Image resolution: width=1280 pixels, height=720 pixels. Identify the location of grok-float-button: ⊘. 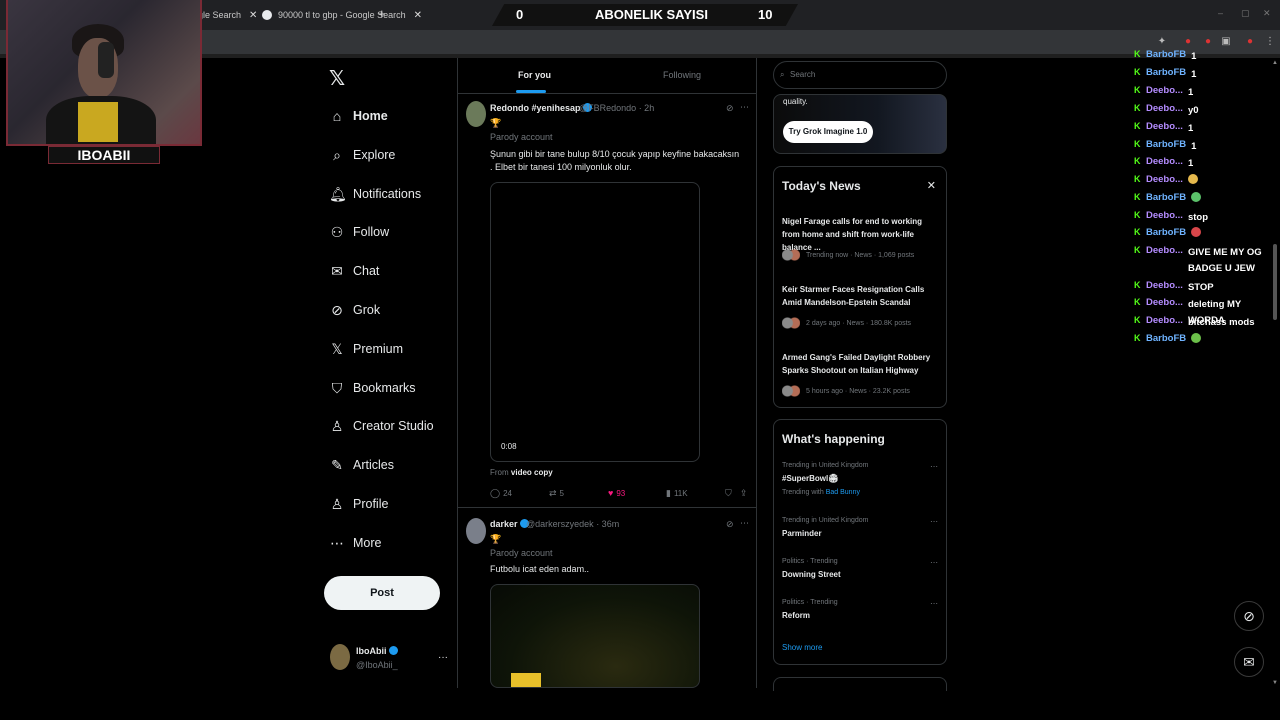
(1249, 616).